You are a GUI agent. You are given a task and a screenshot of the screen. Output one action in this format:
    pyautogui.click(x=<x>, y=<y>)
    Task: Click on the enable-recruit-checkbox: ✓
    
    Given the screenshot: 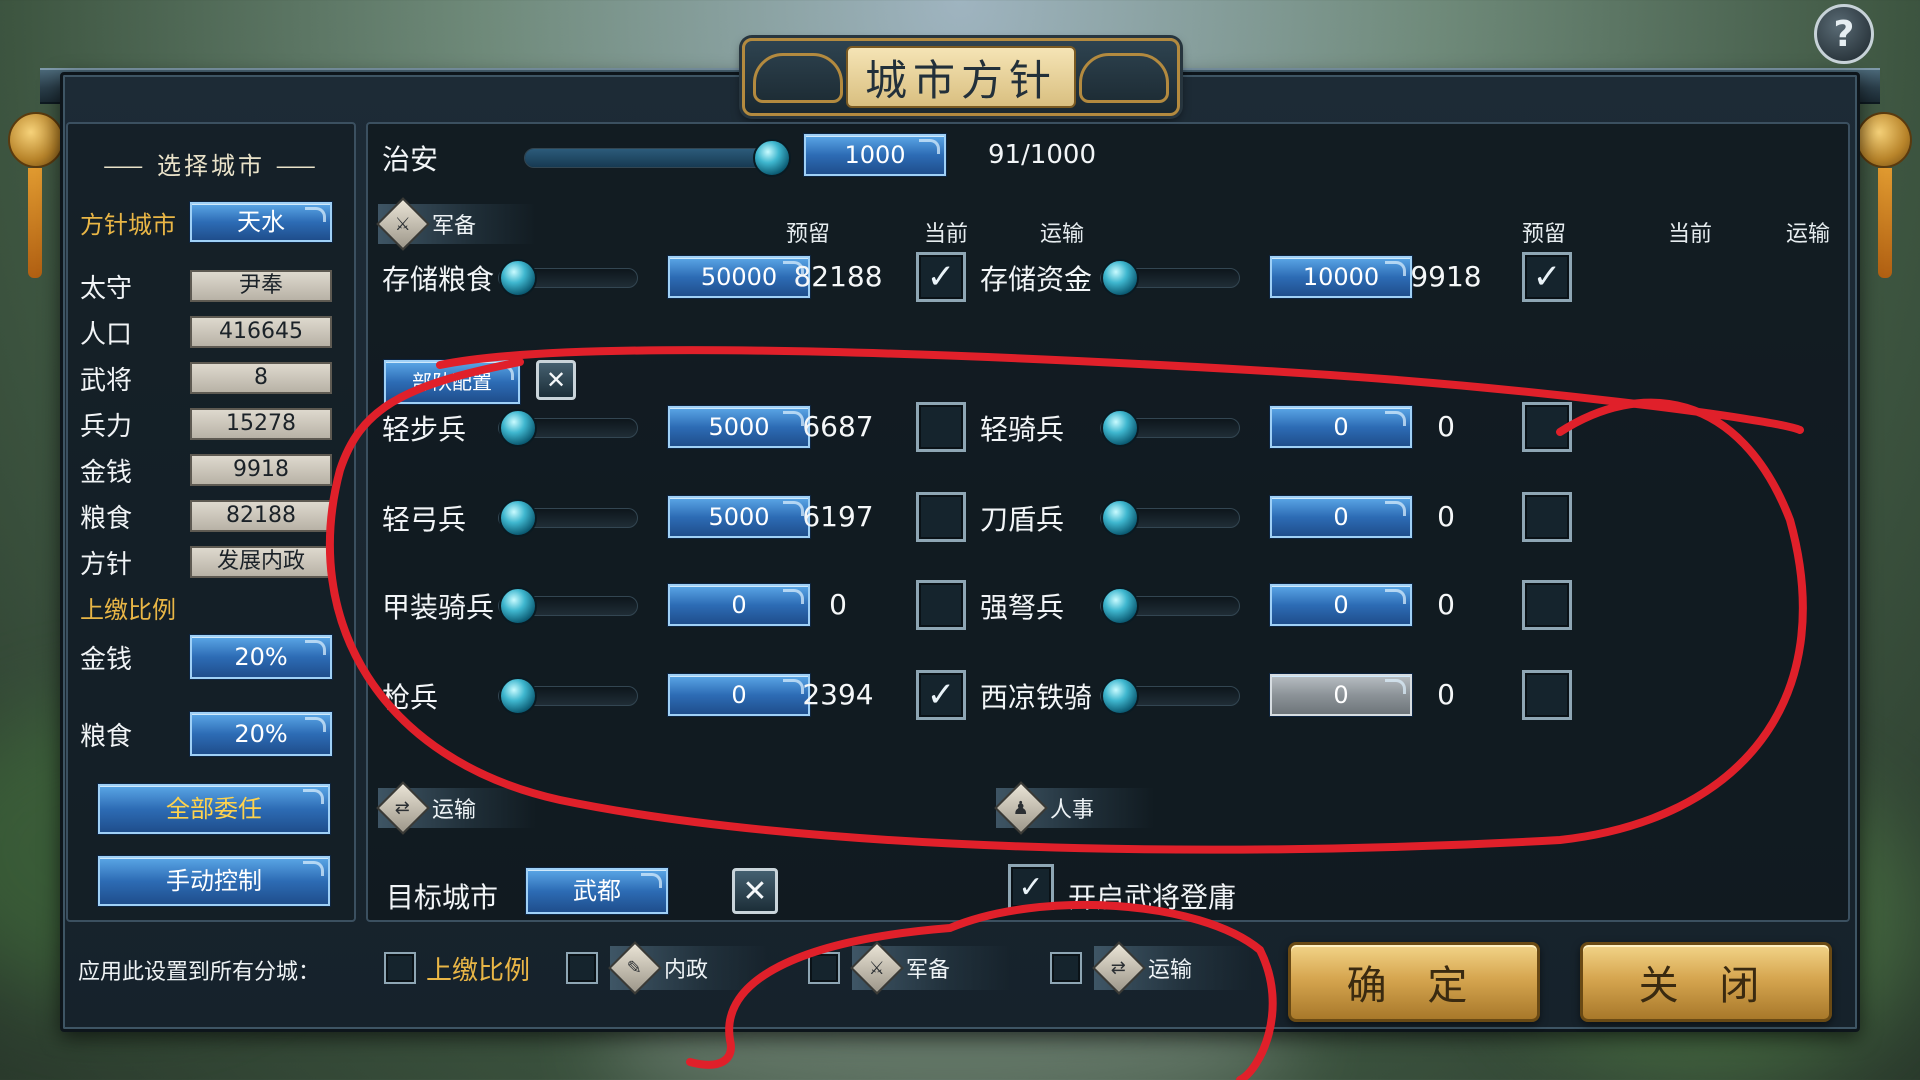 What is the action you would take?
    pyautogui.click(x=1031, y=887)
    